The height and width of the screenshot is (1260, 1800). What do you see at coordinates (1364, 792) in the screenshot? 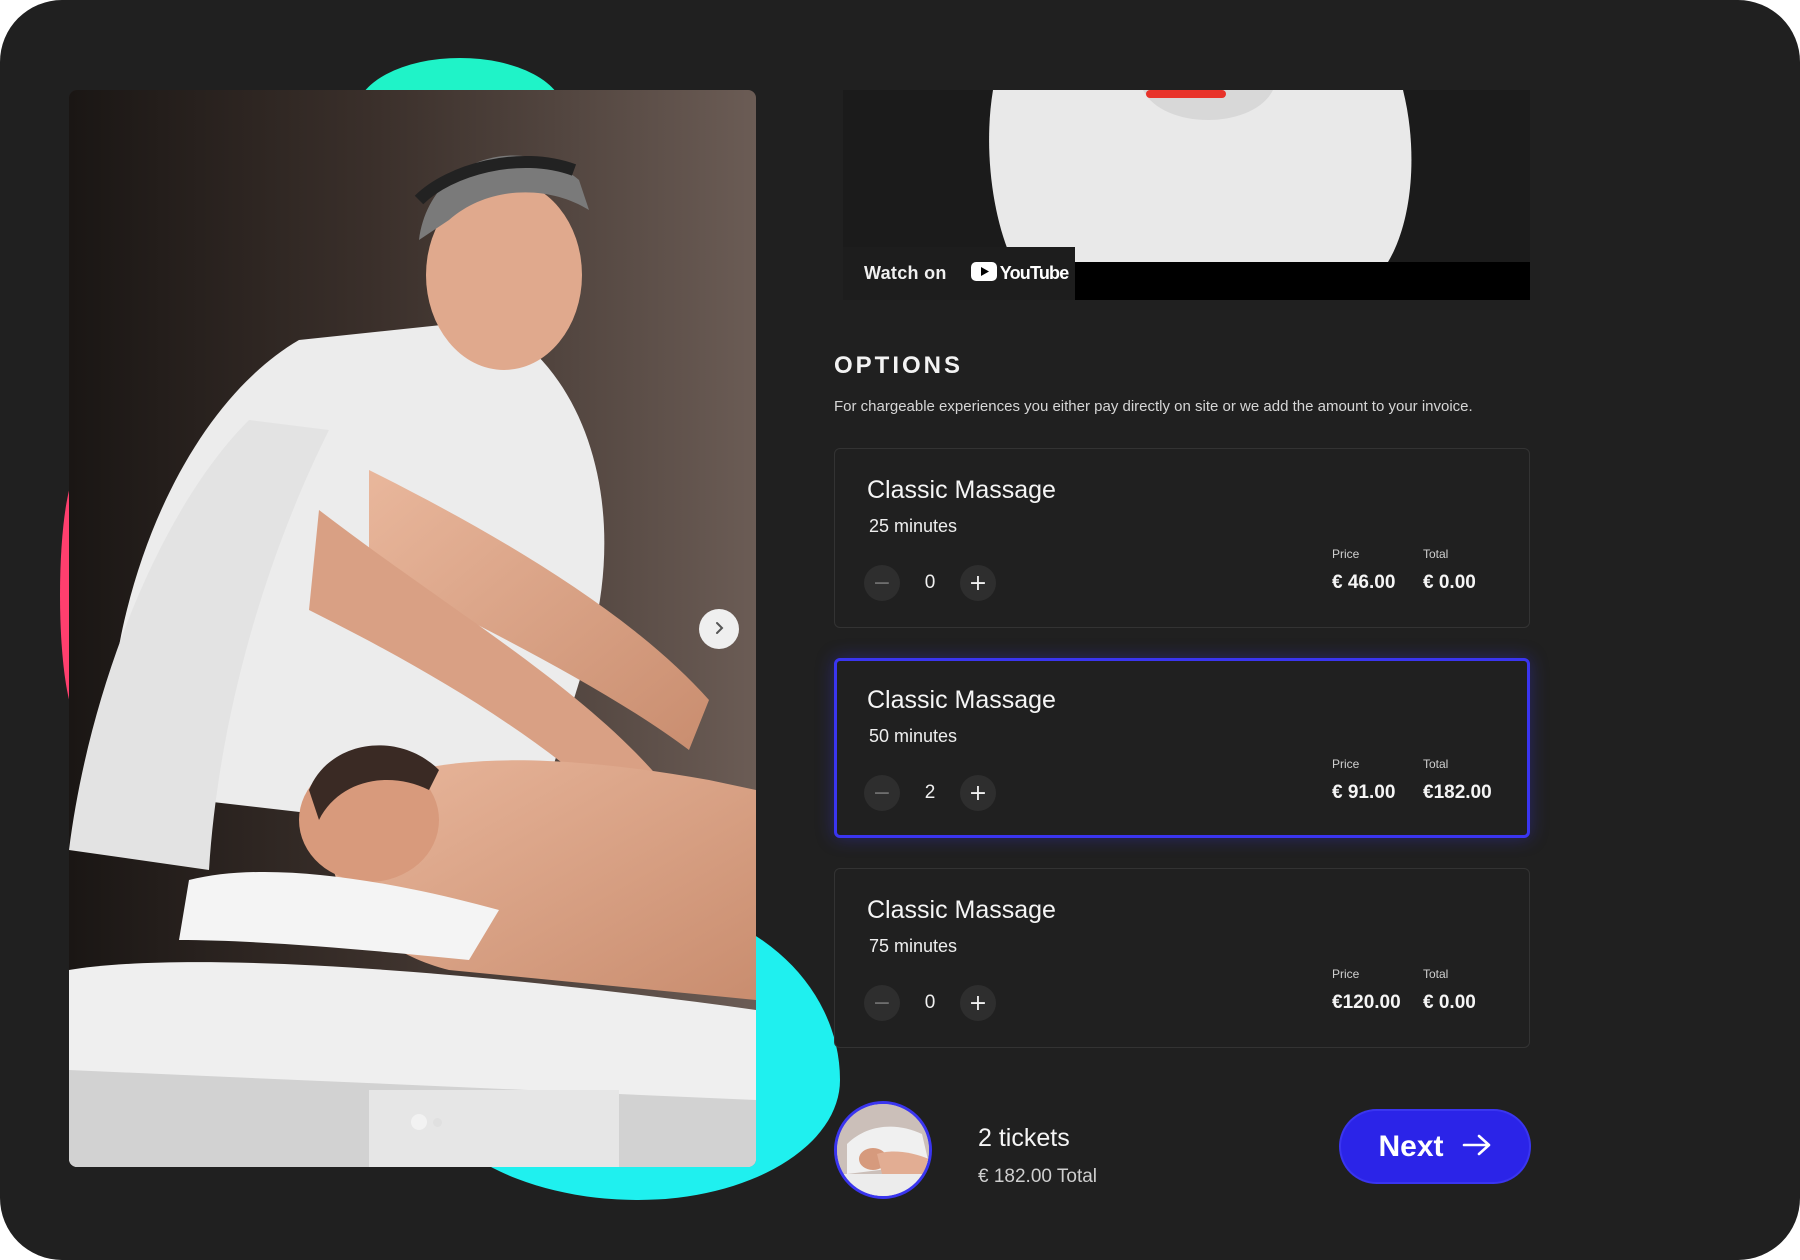
I see `price-value: € 91.00` at bounding box center [1364, 792].